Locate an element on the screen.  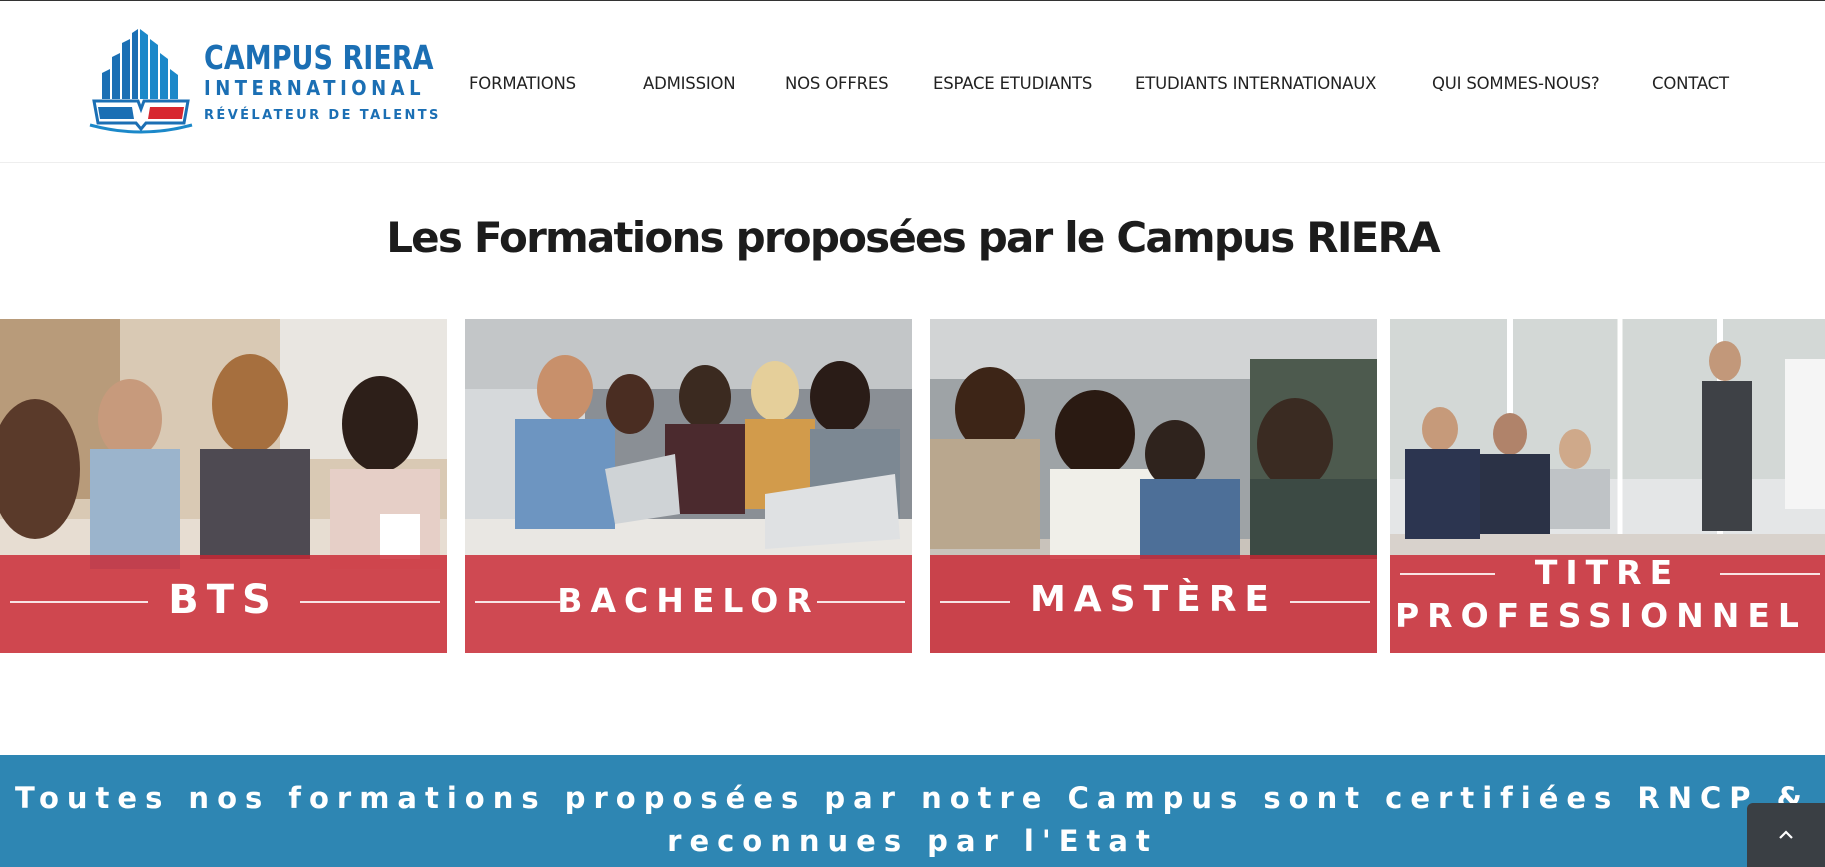
formation-card-bts: BTS is located at coordinates (223, 486).